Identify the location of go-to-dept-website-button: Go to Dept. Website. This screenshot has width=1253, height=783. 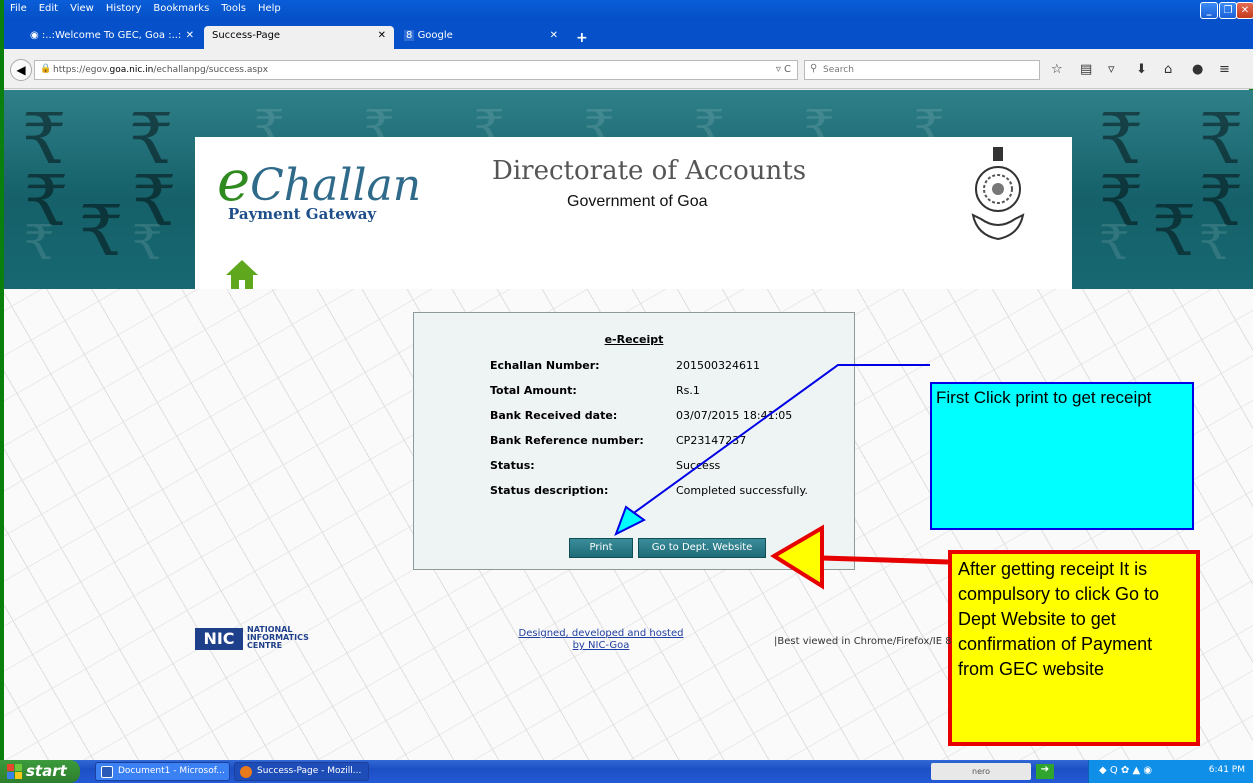
(702, 548).